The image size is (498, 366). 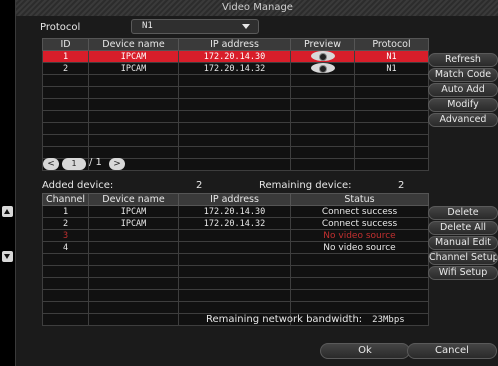 I want to click on col-header-status: Status, so click(x=359, y=199).